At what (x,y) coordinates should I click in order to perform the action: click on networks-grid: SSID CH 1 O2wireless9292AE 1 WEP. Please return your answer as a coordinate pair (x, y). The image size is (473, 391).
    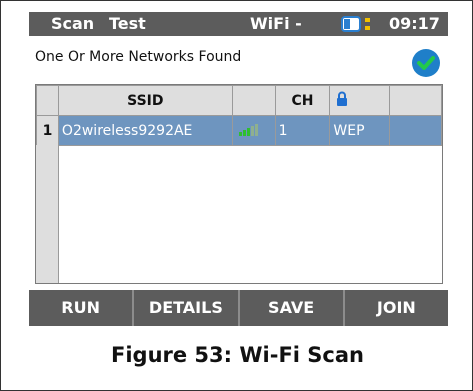
    Looking at the image, I should click on (239, 115).